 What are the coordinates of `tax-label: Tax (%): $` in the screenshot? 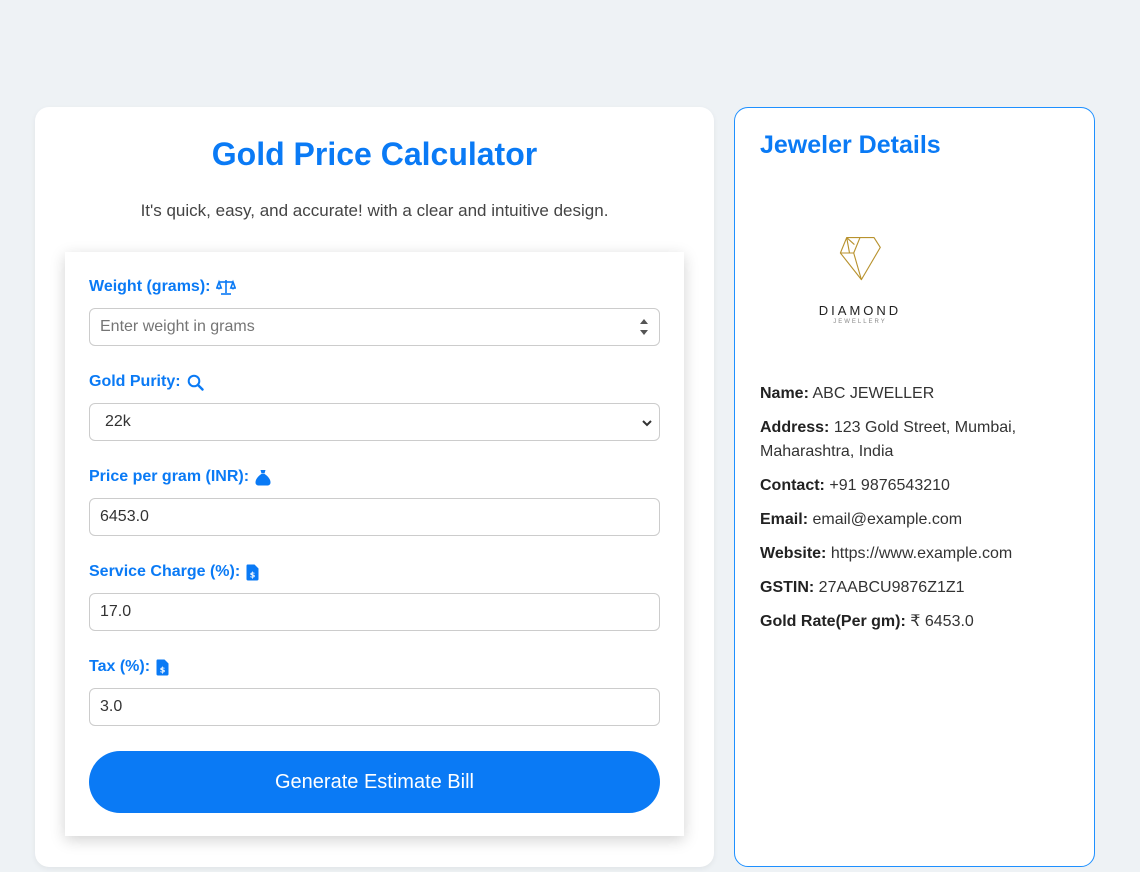 It's located at (129, 667).